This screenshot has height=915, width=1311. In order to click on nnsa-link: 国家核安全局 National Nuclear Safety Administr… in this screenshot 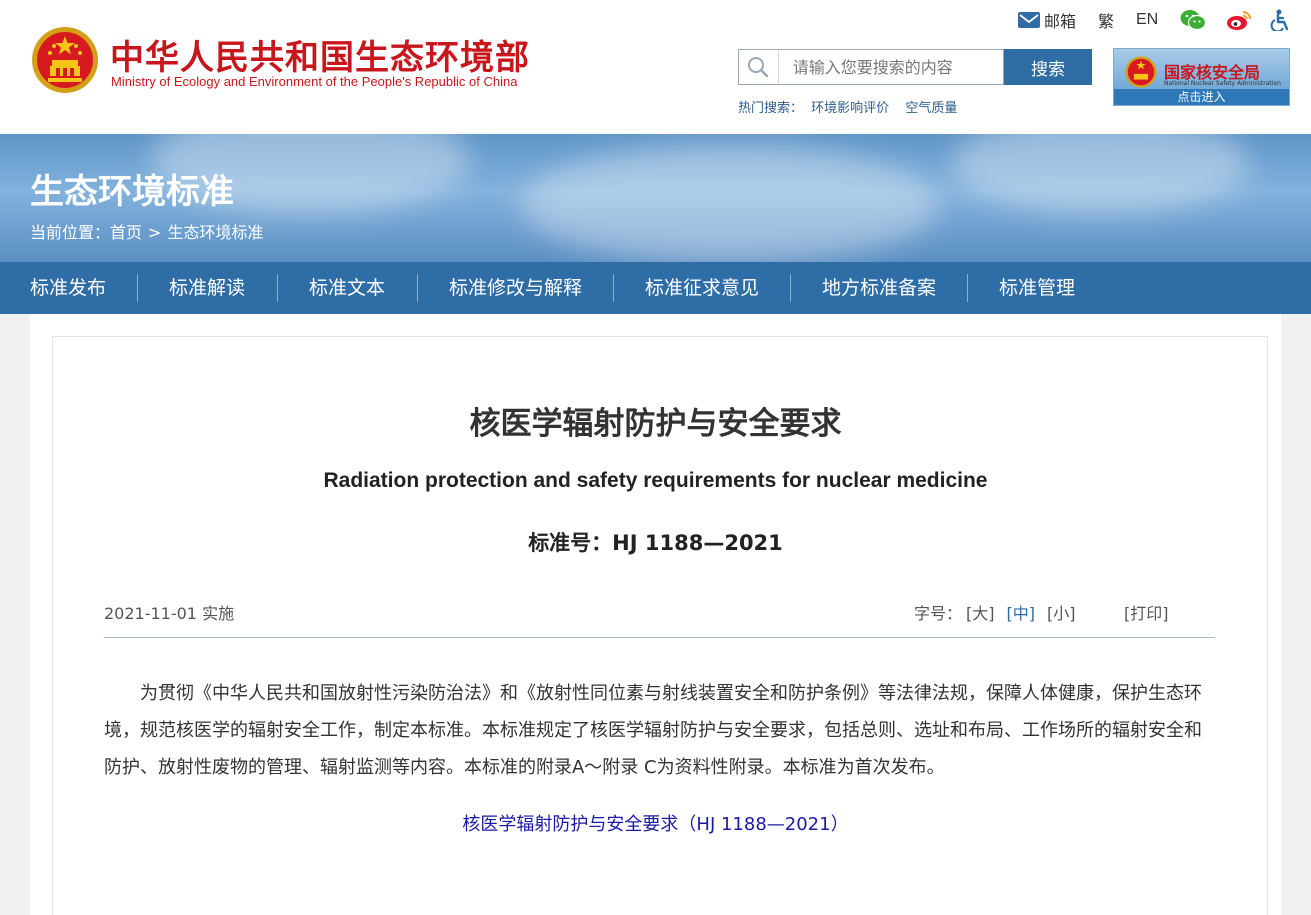, I will do `click(1201, 77)`.